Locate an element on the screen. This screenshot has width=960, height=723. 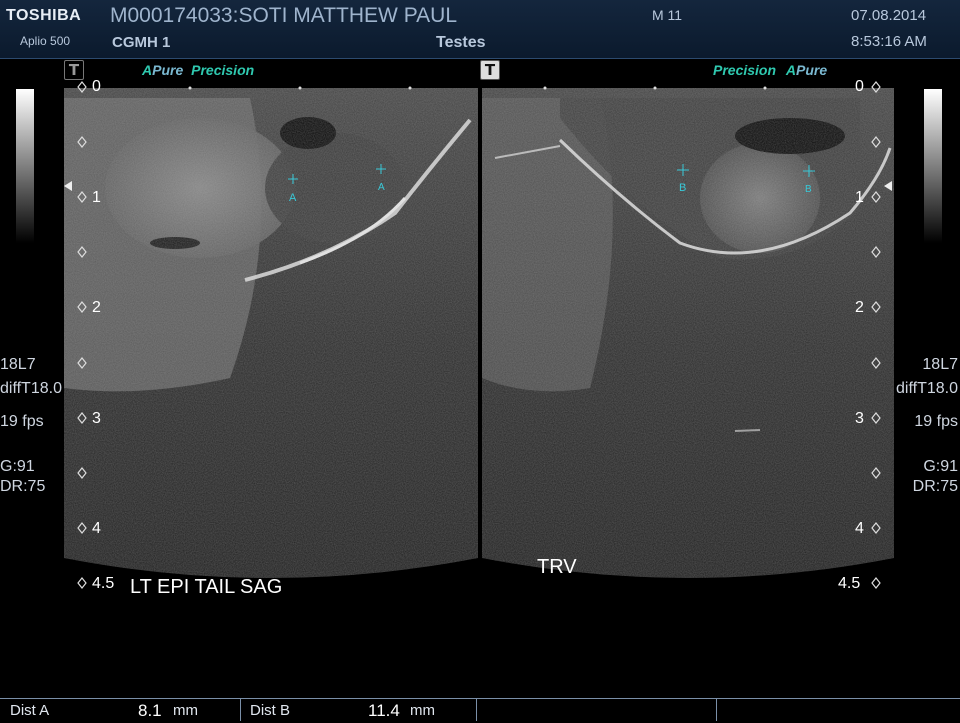
left-grayscale-bar is located at coordinates (25, 166).